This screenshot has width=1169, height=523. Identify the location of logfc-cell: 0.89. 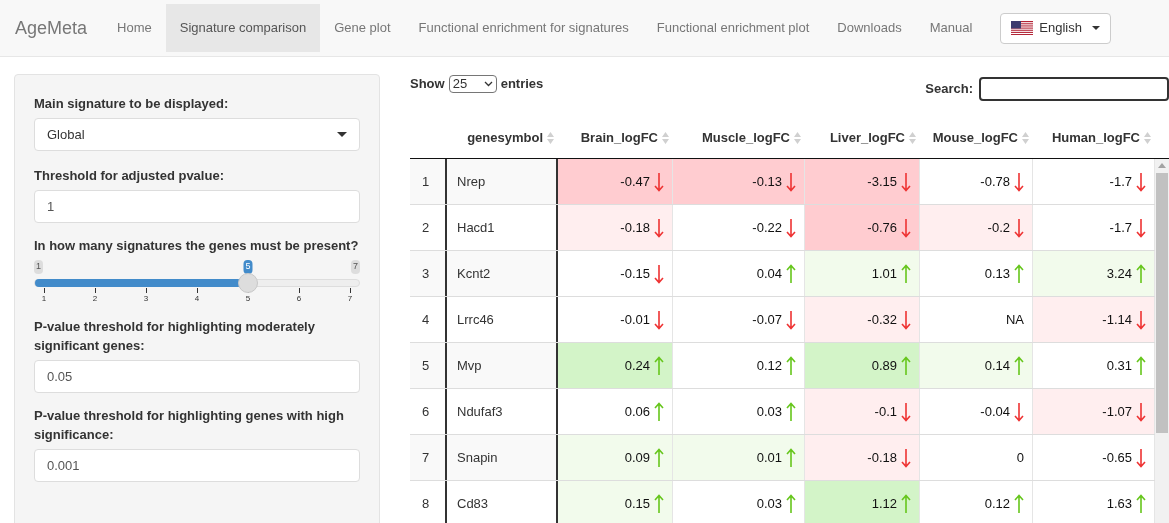
(862, 365).